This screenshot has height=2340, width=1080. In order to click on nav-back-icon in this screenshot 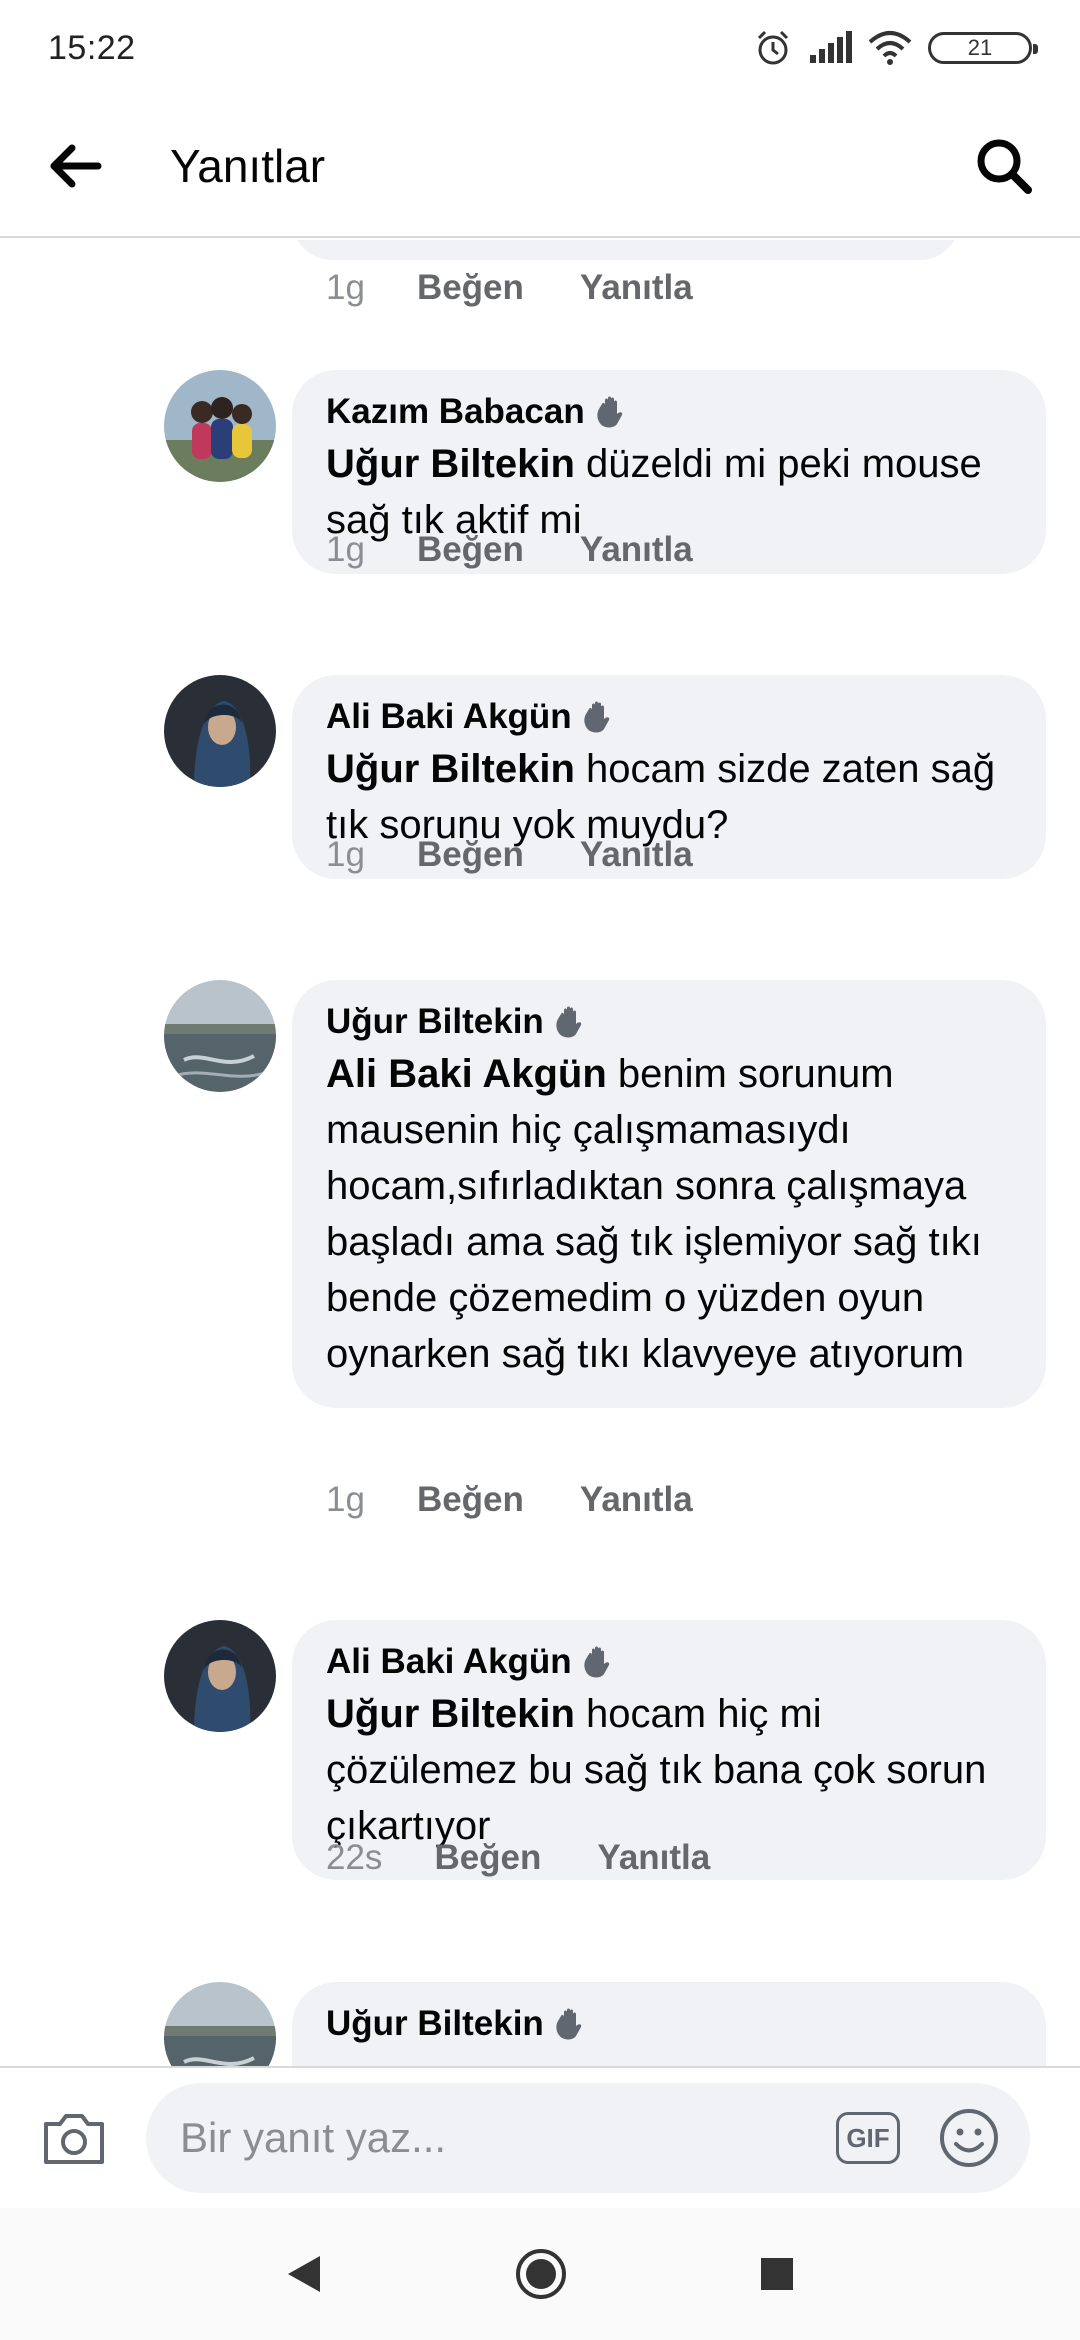, I will do `click(304, 2274)`.